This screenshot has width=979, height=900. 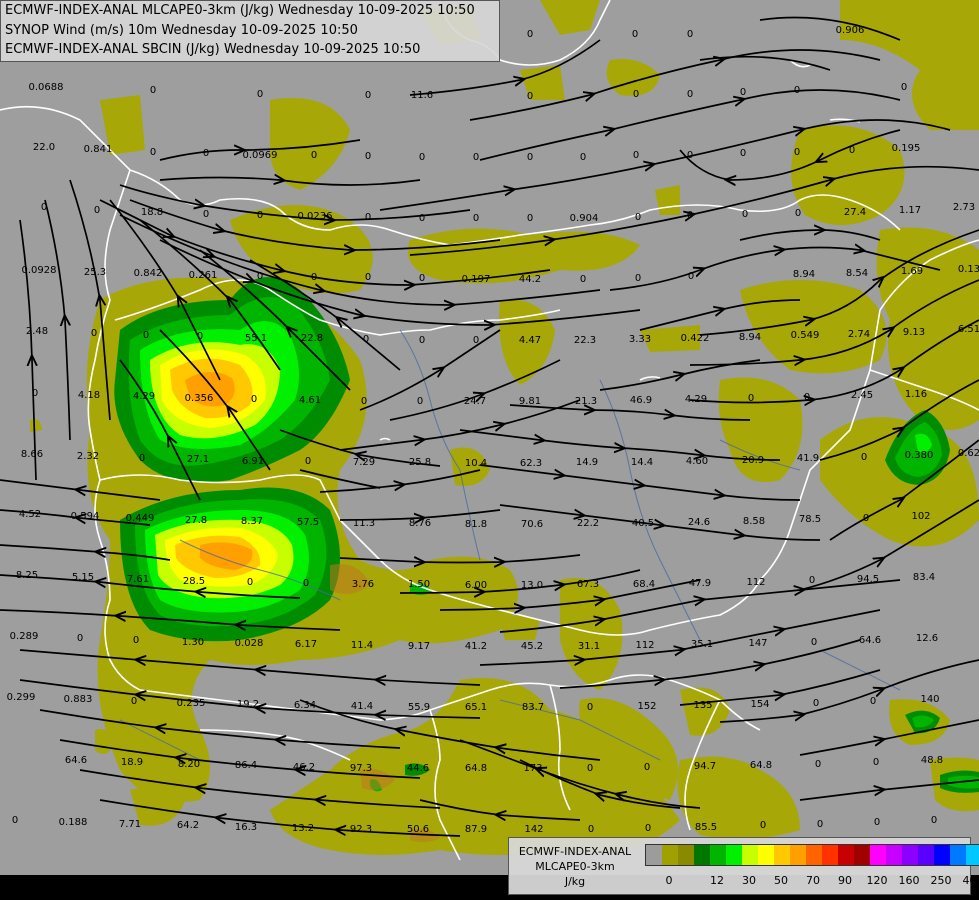 What do you see at coordinates (642, 462) in the screenshot?
I see `map-value-label: 14.4` at bounding box center [642, 462].